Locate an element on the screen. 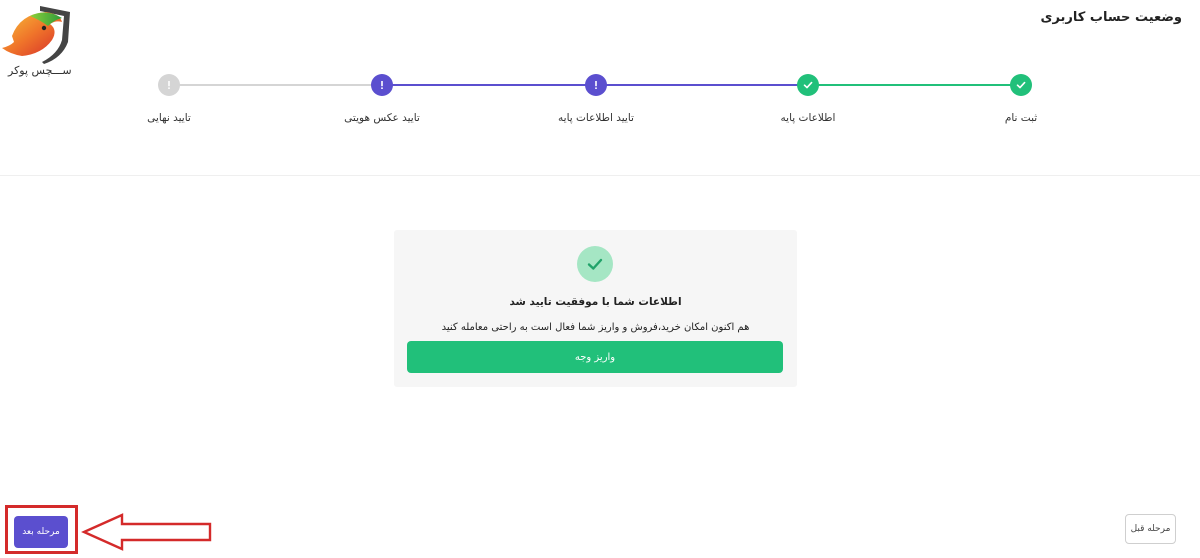 The width and height of the screenshot is (1200, 558). step-label-basic-verify: تایید اطلاعات پایه is located at coordinates (596, 118).